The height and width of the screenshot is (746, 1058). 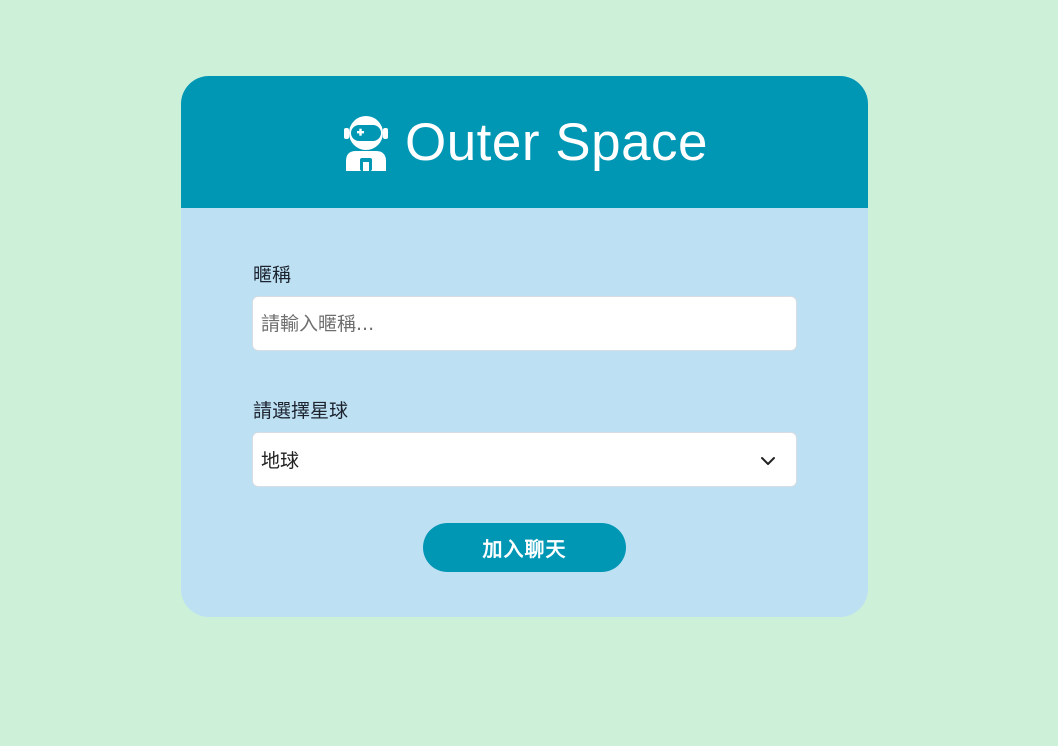 What do you see at coordinates (301, 411) in the screenshot?
I see `planet-label: 請選擇星球` at bounding box center [301, 411].